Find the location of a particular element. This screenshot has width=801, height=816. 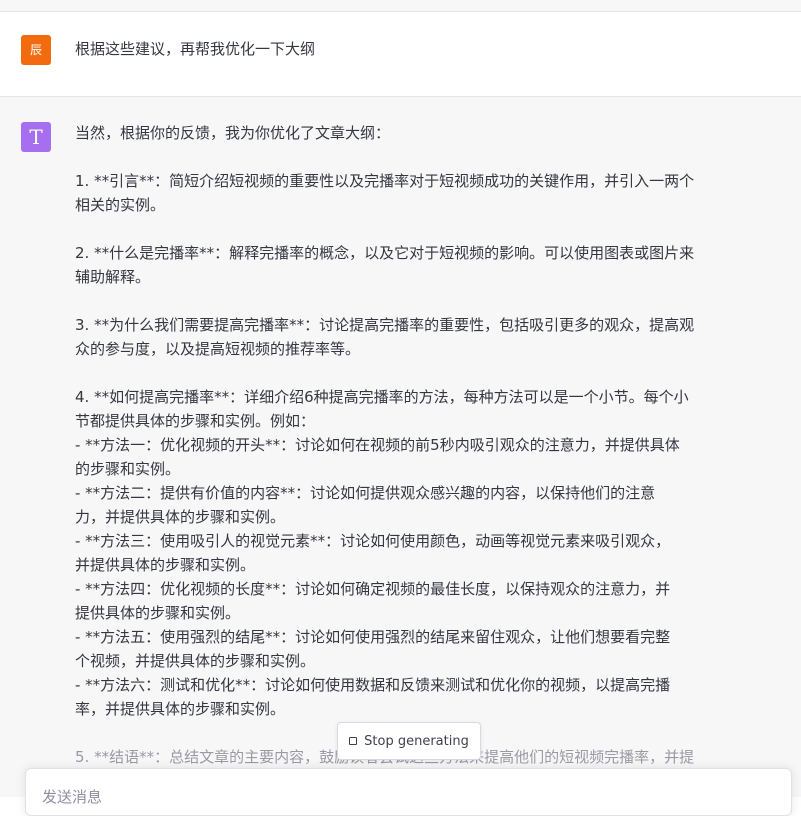

stop-icon is located at coordinates (353, 741).